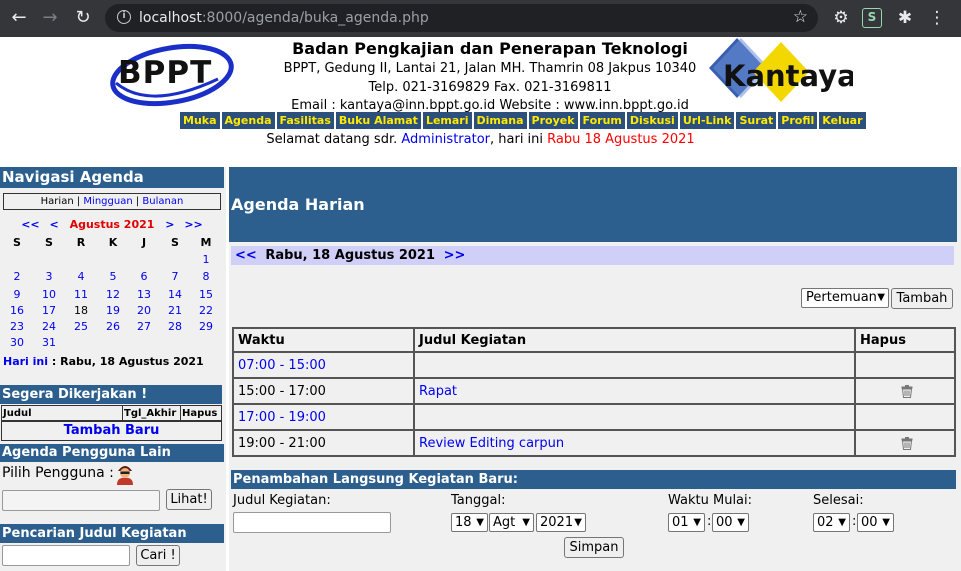  I want to click on calendar-day: 20, so click(144, 311).